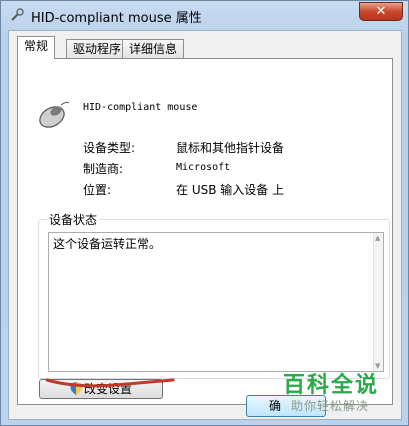 The image size is (409, 426). I want to click on watermark: 百科全说 助你轻松解决, so click(343, 395).